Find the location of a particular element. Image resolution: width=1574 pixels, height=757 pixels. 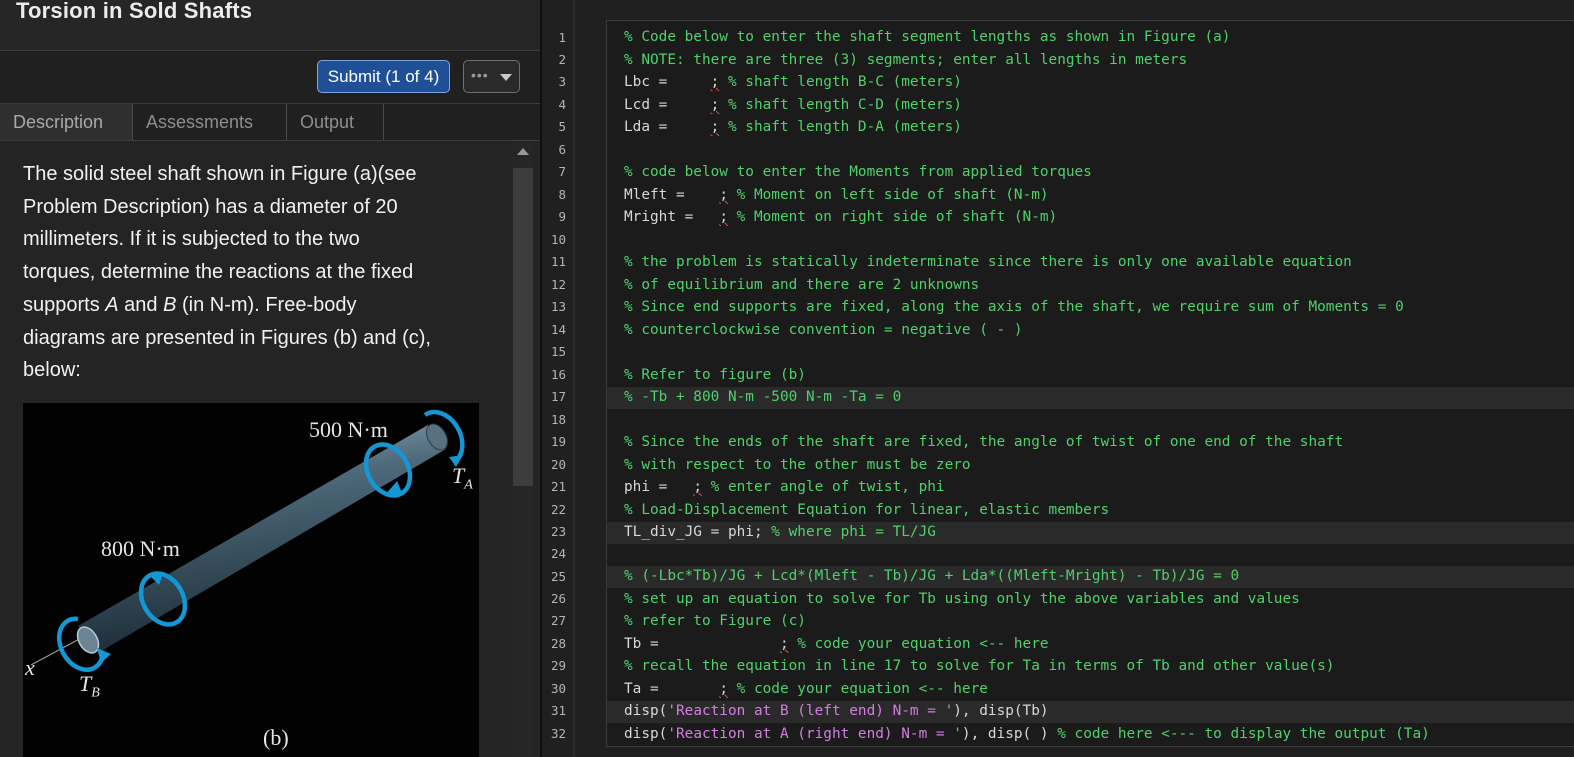

code-line-5: Lda = ; % shaft length D-A (meters) is located at coordinates (793, 127).